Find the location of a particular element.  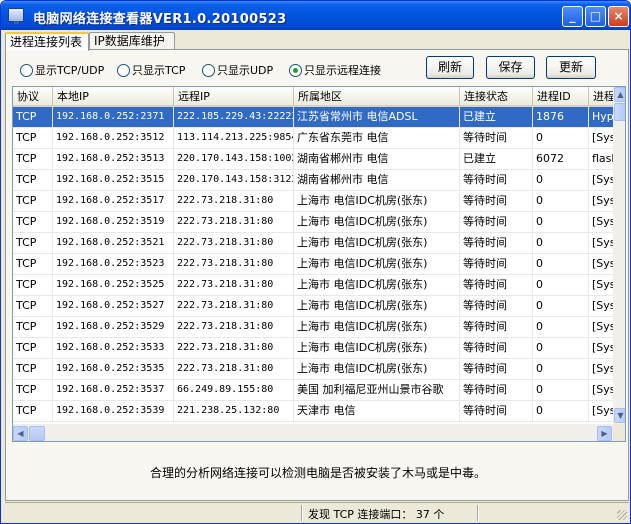

minimize-button: _ is located at coordinates (572, 16).